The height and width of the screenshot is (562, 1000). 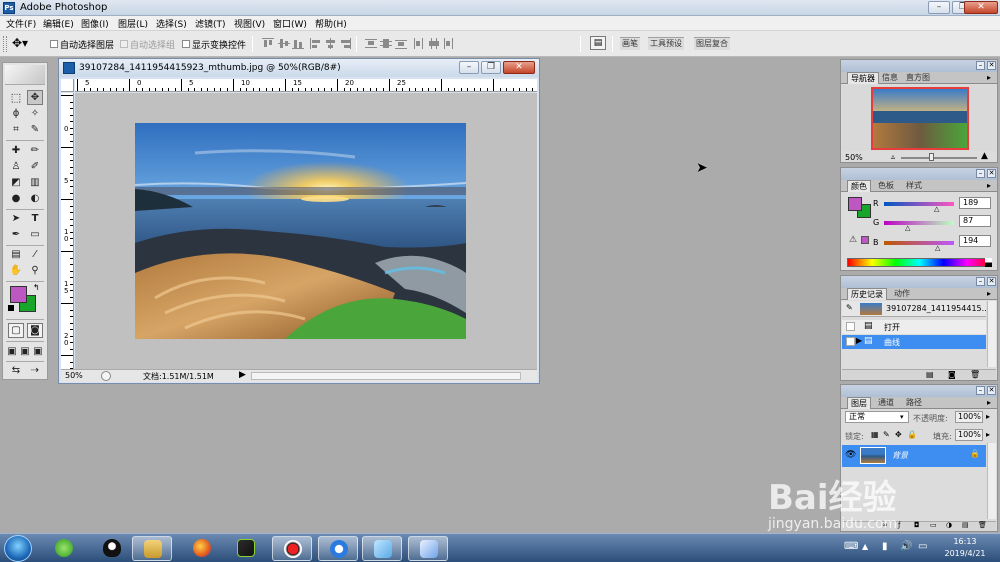 I want to click on battery-icon: ▭, so click(x=922, y=546).